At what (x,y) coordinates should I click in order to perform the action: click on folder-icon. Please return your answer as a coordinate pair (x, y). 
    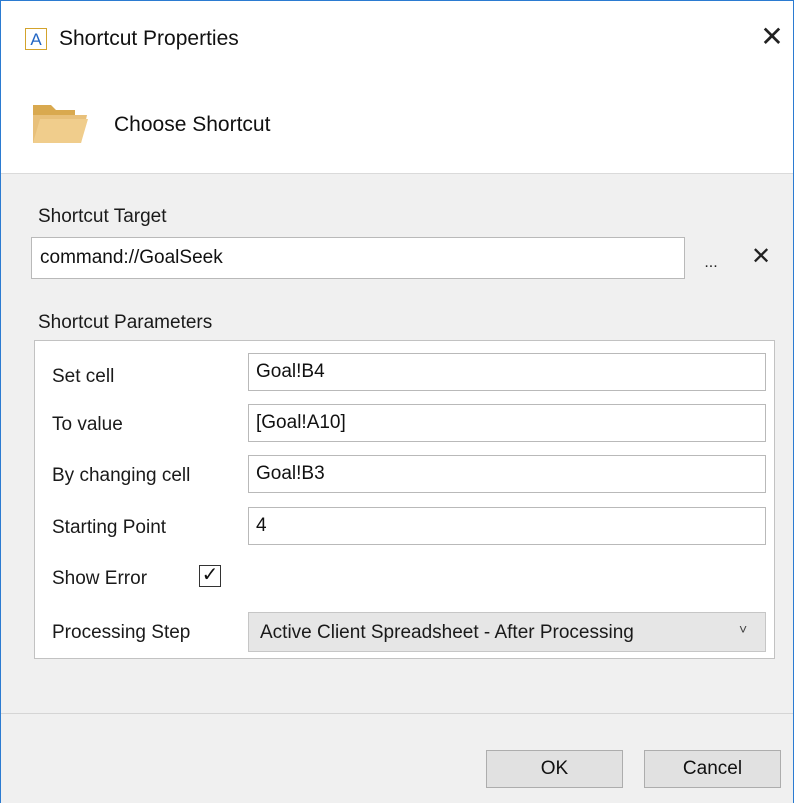
    Looking at the image, I should click on (60, 124).